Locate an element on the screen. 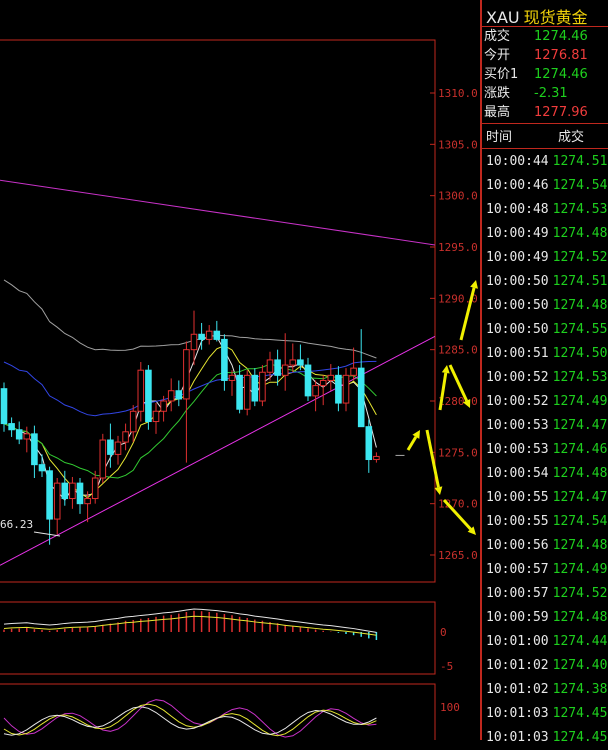  tick-row: 10:00:49 1274.52 is located at coordinates (546, 258).